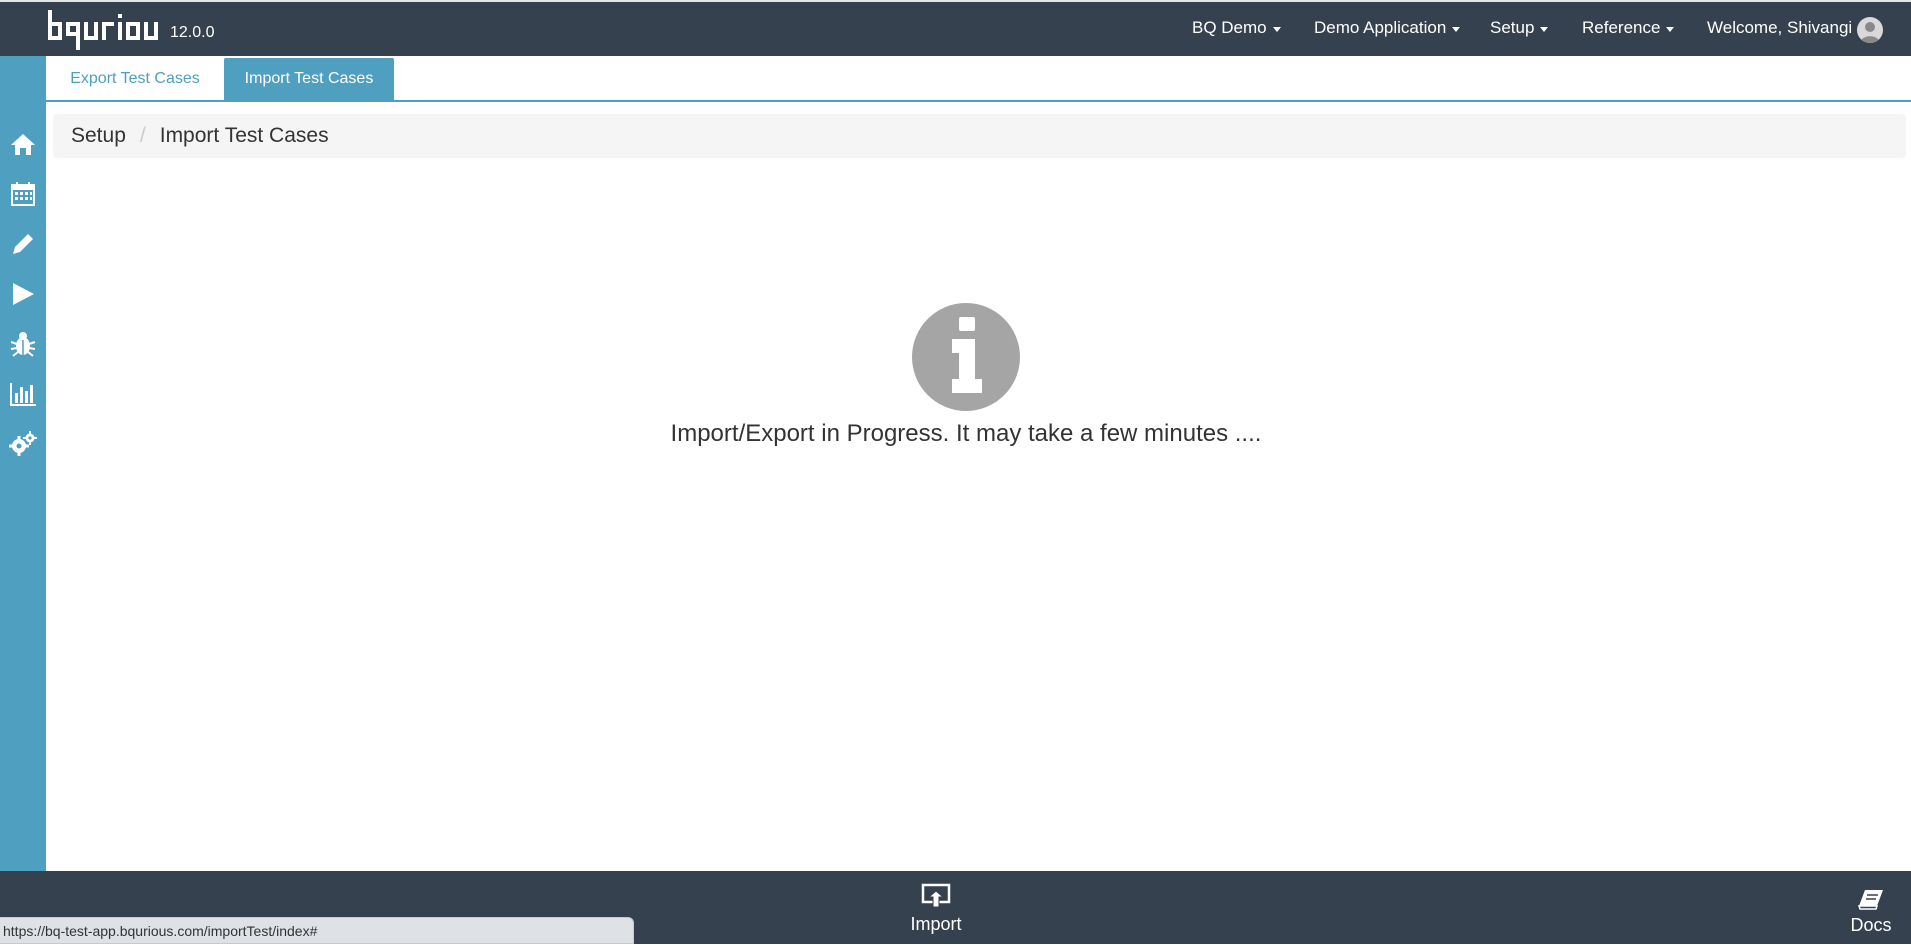 This screenshot has height=945, width=1911. What do you see at coordinates (23, 194) in the screenshot?
I see `calendar-icon` at bounding box center [23, 194].